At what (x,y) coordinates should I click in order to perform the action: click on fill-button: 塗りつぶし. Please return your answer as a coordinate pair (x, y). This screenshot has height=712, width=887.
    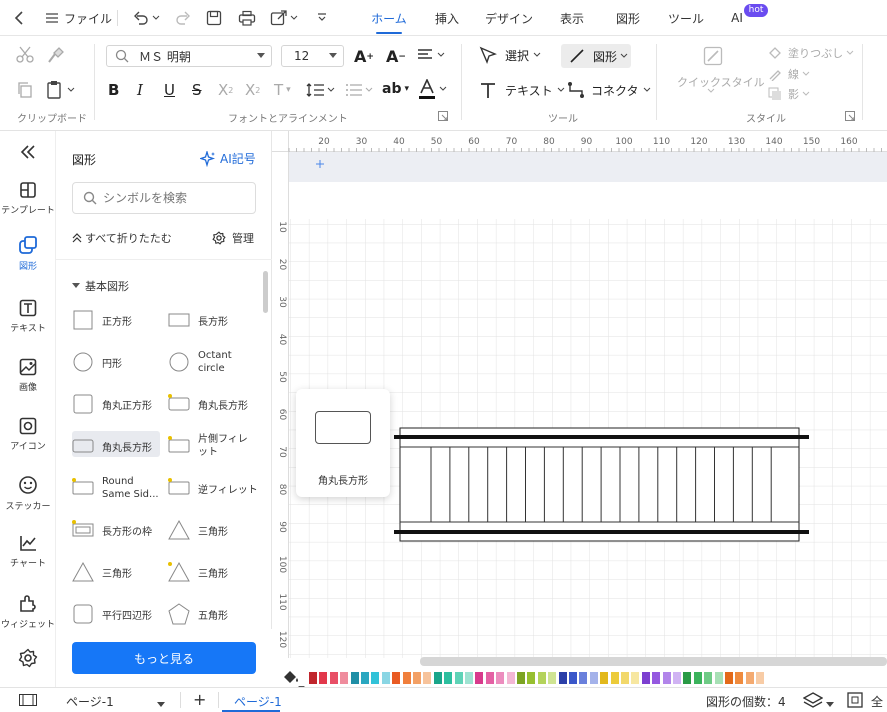
    Looking at the image, I should click on (811, 53).